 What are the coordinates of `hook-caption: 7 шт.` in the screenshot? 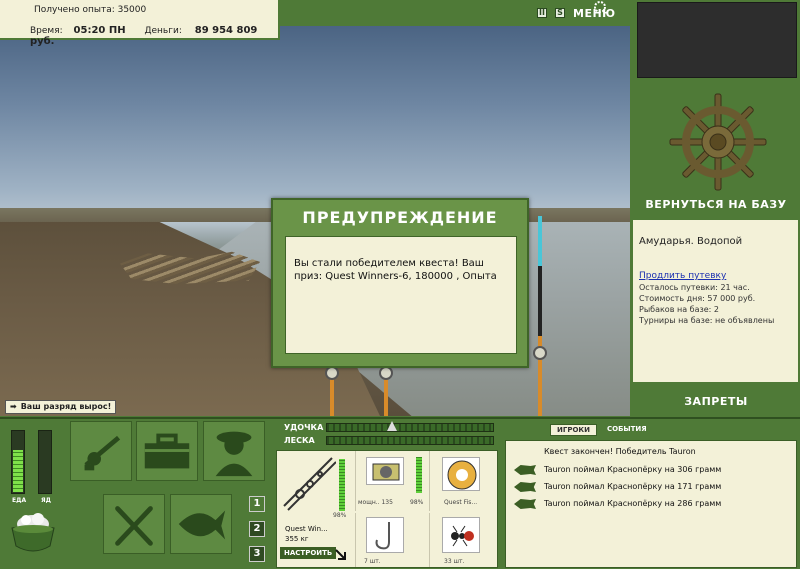 It's located at (372, 561).